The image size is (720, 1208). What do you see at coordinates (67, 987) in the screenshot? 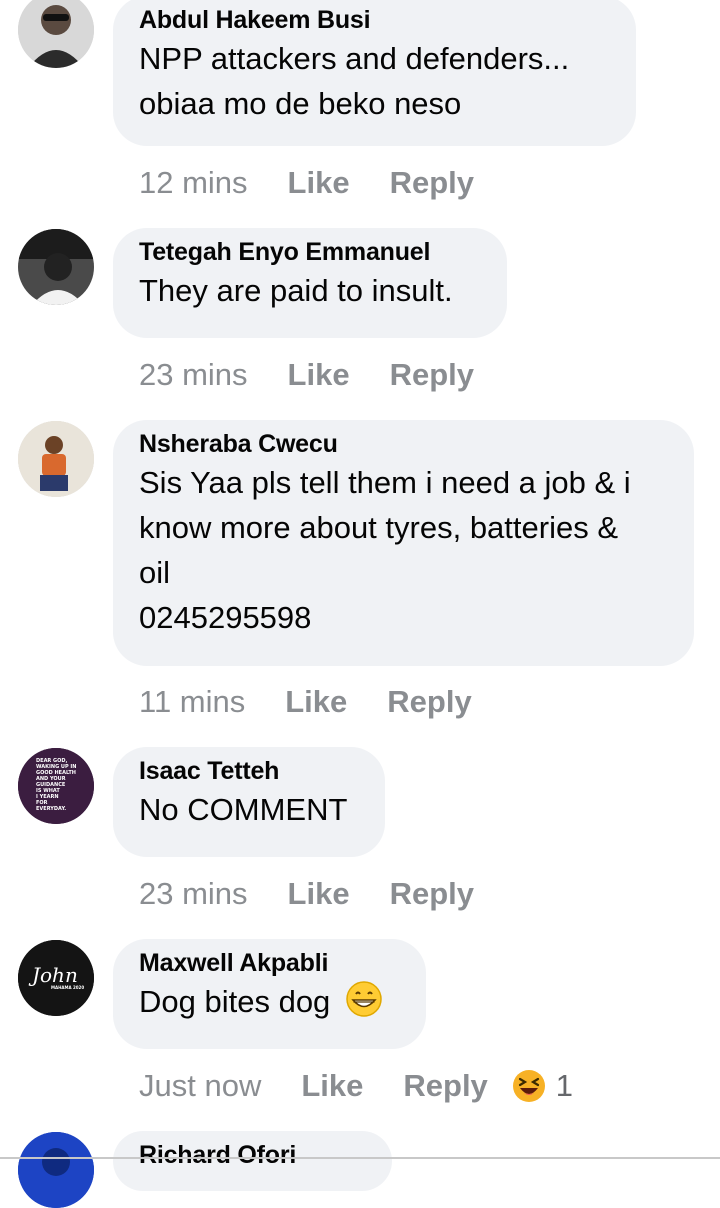
I see `avatar-caption: MAHAMA 2020` at bounding box center [67, 987].